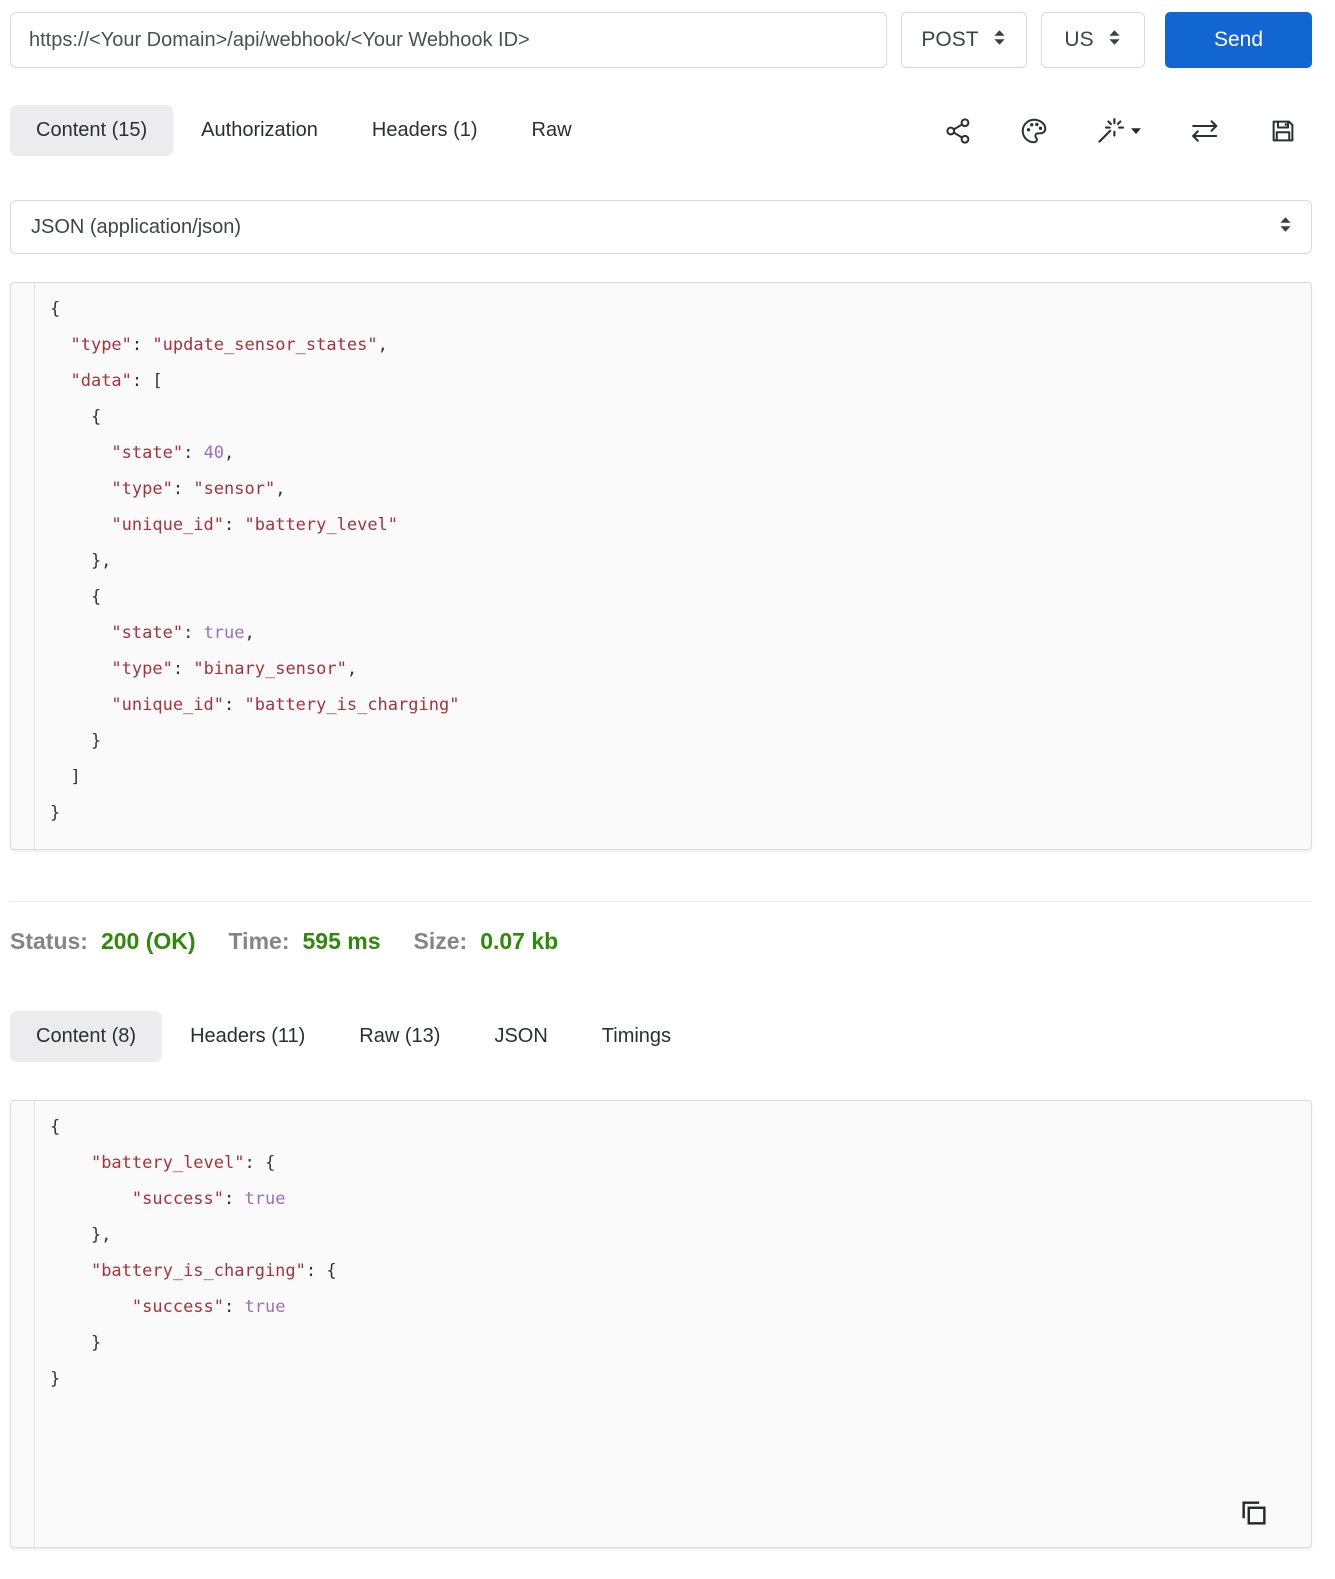 This screenshot has width=1335, height=1579. What do you see at coordinates (661, 130) in the screenshot?
I see `request-tabs-row: Content (15) Authorization Headers (1) Raw` at bounding box center [661, 130].